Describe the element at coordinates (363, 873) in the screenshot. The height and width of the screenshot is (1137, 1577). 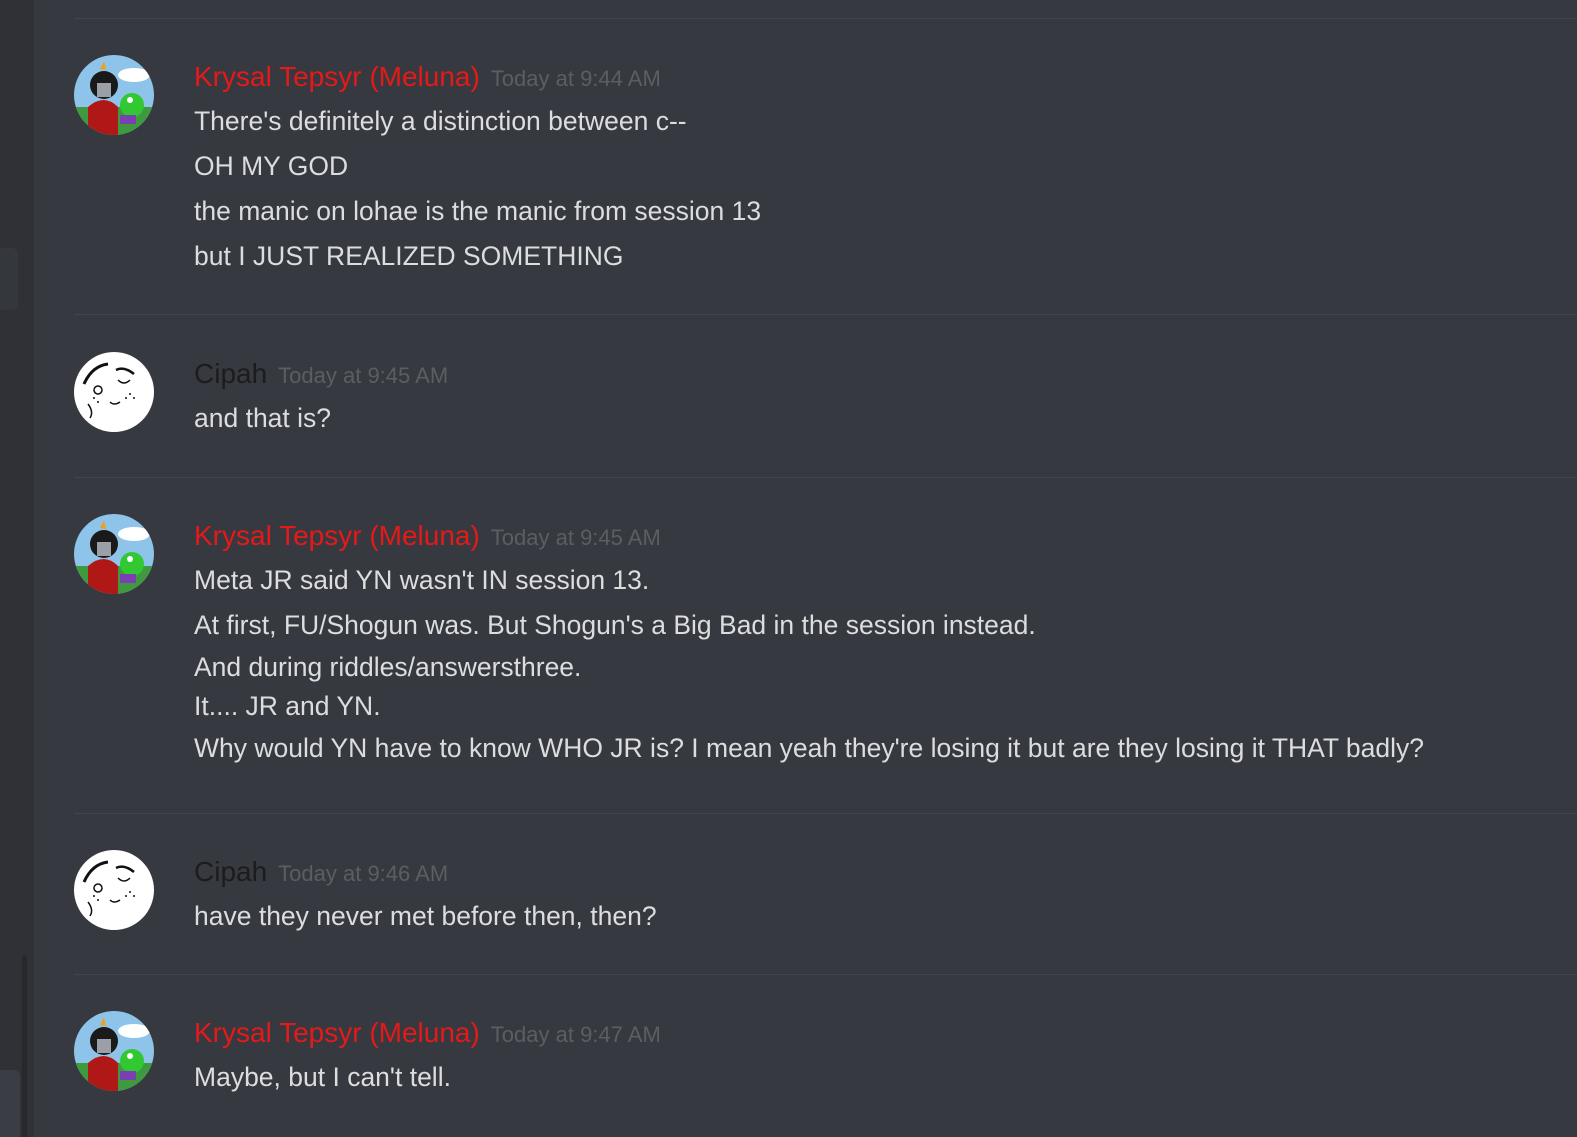
I see `message-timestamp: Today at 9:46 AM` at that location.